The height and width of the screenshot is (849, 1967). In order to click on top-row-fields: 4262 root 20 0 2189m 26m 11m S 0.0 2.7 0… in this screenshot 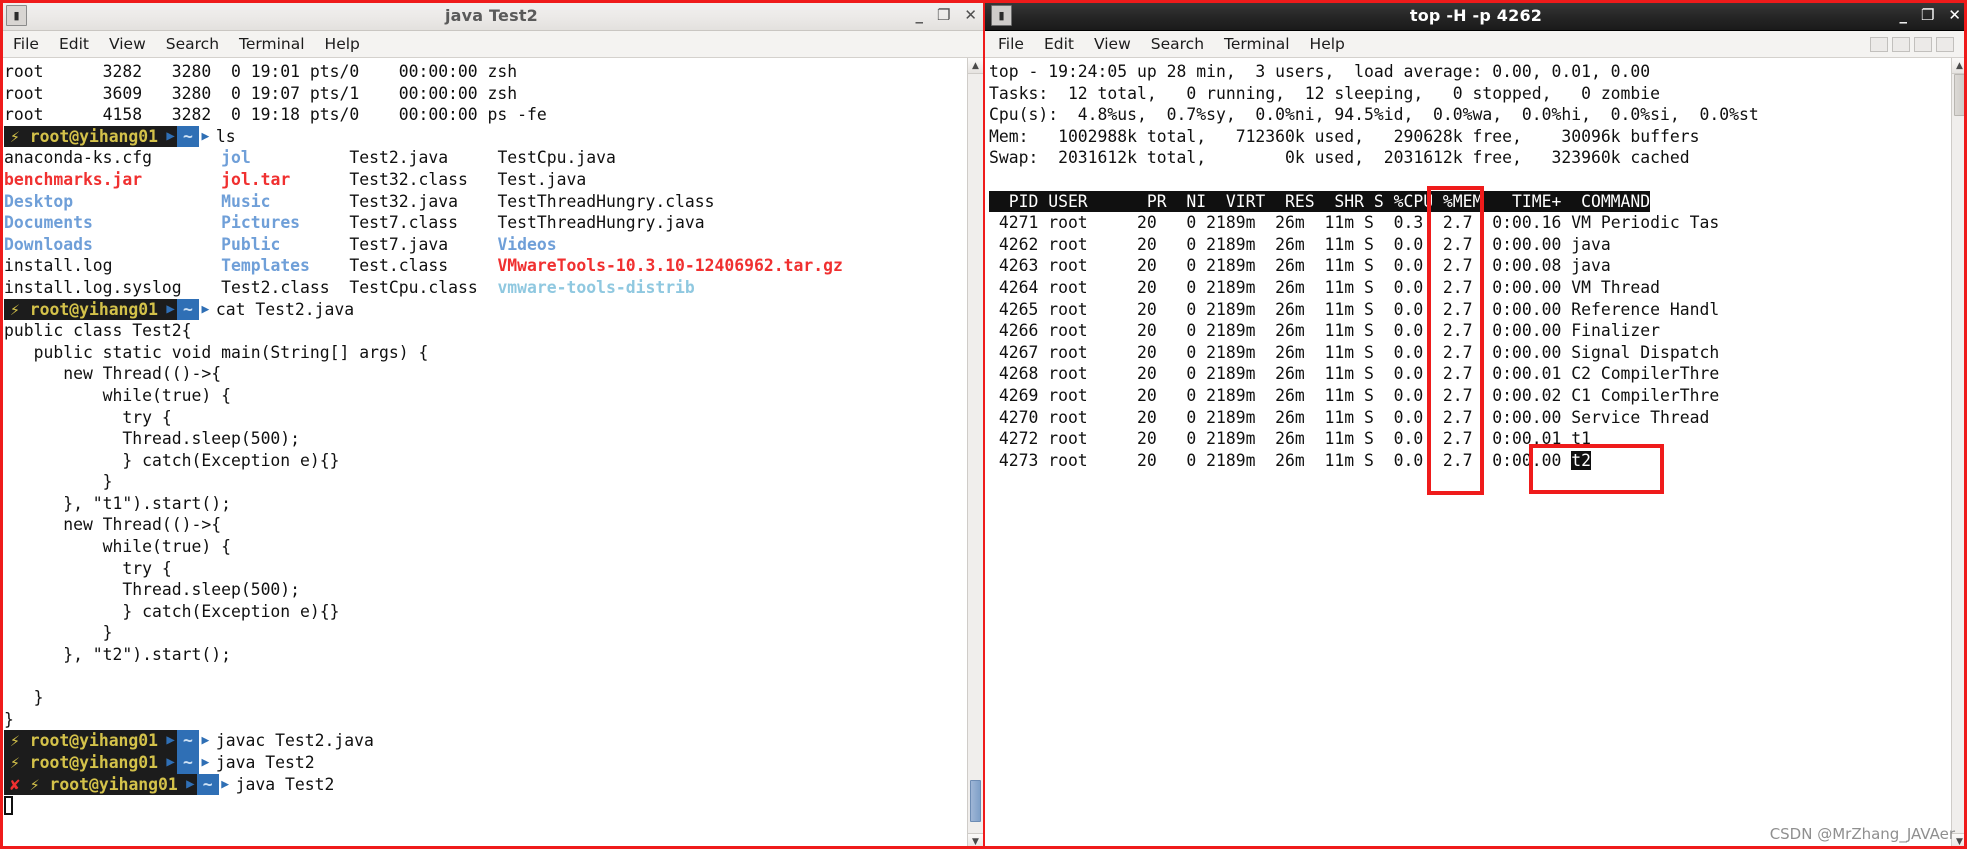, I will do `click(1280, 244)`.